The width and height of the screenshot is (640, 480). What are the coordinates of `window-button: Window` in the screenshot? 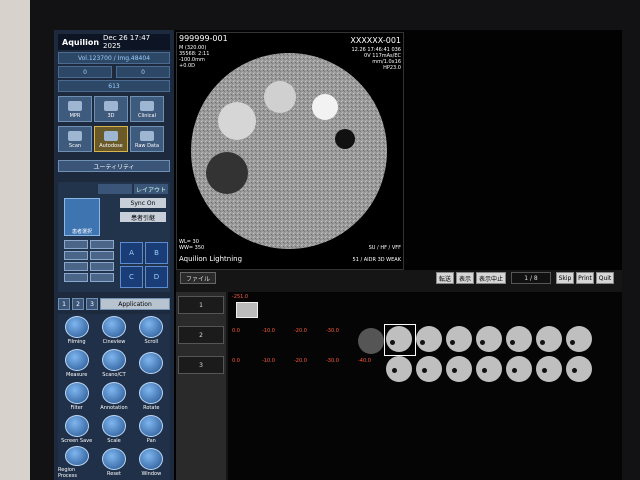 It's located at (151, 462).